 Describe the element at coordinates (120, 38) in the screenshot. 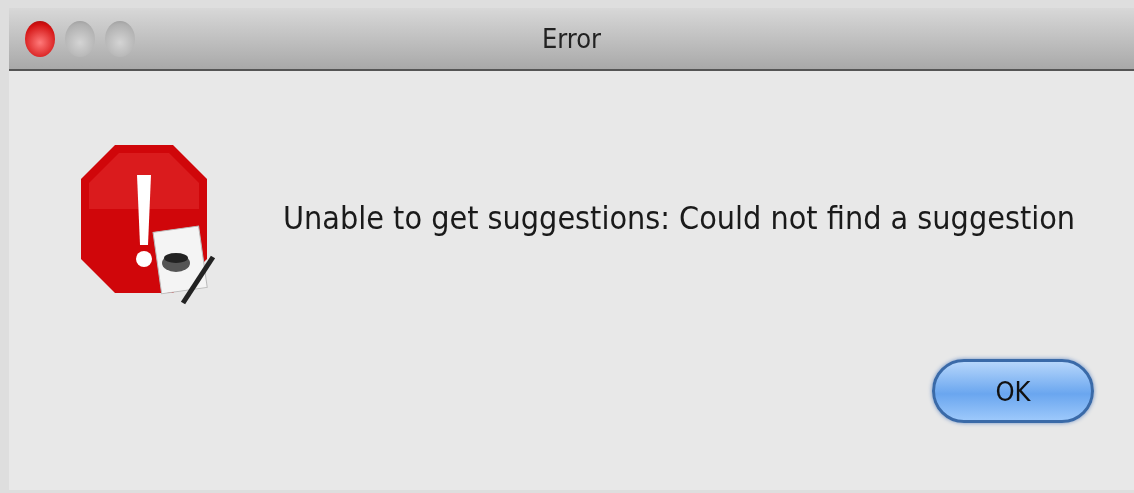

I see `zoom-button` at that location.